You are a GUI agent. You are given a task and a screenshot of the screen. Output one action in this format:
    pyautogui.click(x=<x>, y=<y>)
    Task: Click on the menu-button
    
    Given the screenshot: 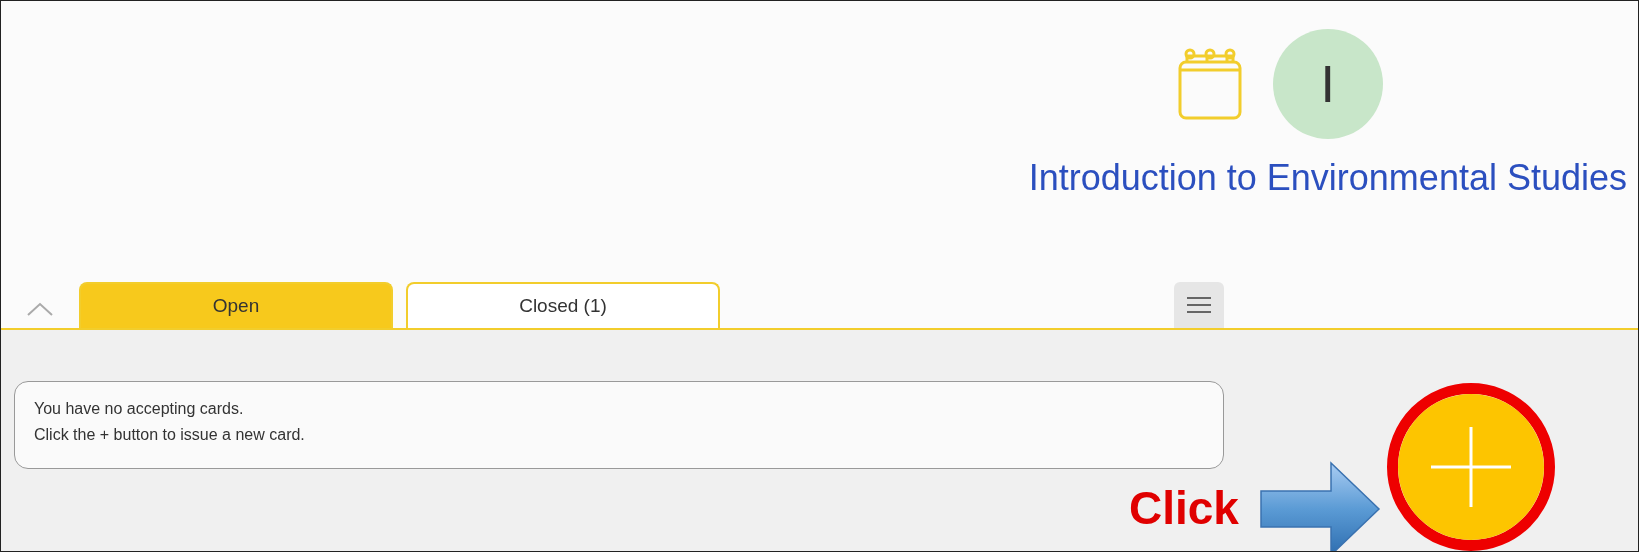 What is the action you would take?
    pyautogui.click(x=1199, y=305)
    